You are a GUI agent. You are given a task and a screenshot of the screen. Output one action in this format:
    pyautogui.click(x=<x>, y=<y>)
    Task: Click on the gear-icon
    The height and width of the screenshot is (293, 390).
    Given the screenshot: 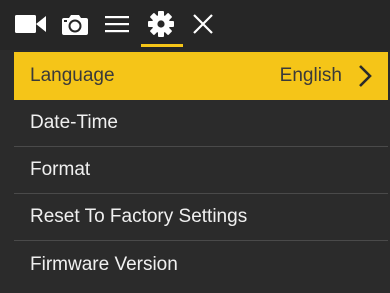 What is the action you would take?
    pyautogui.click(x=161, y=24)
    